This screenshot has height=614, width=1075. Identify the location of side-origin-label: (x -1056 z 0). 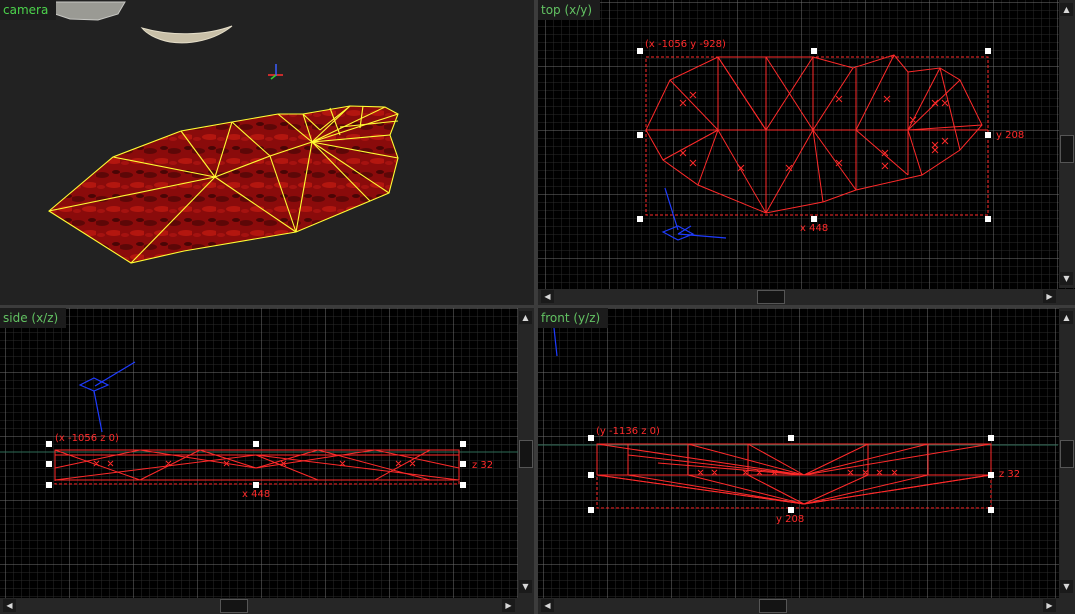
(87, 438).